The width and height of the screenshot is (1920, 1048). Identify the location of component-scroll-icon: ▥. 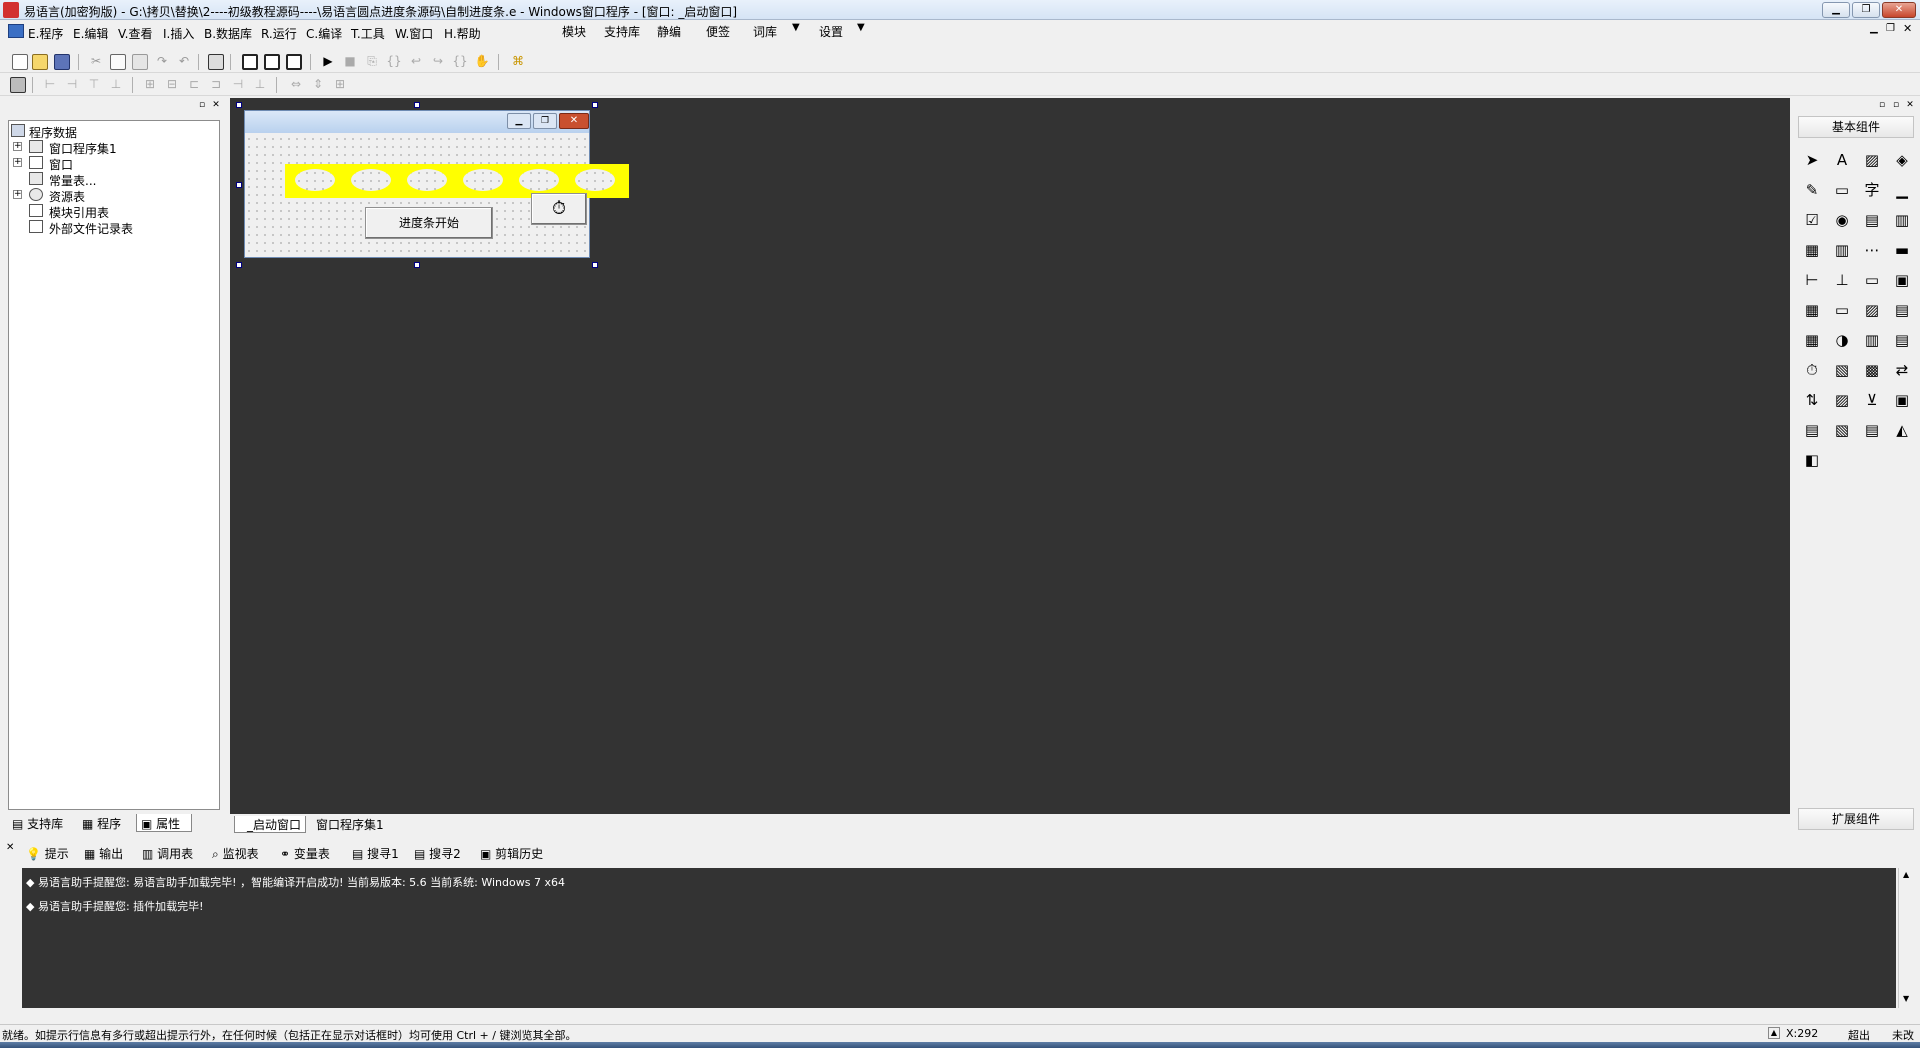
(1842, 250).